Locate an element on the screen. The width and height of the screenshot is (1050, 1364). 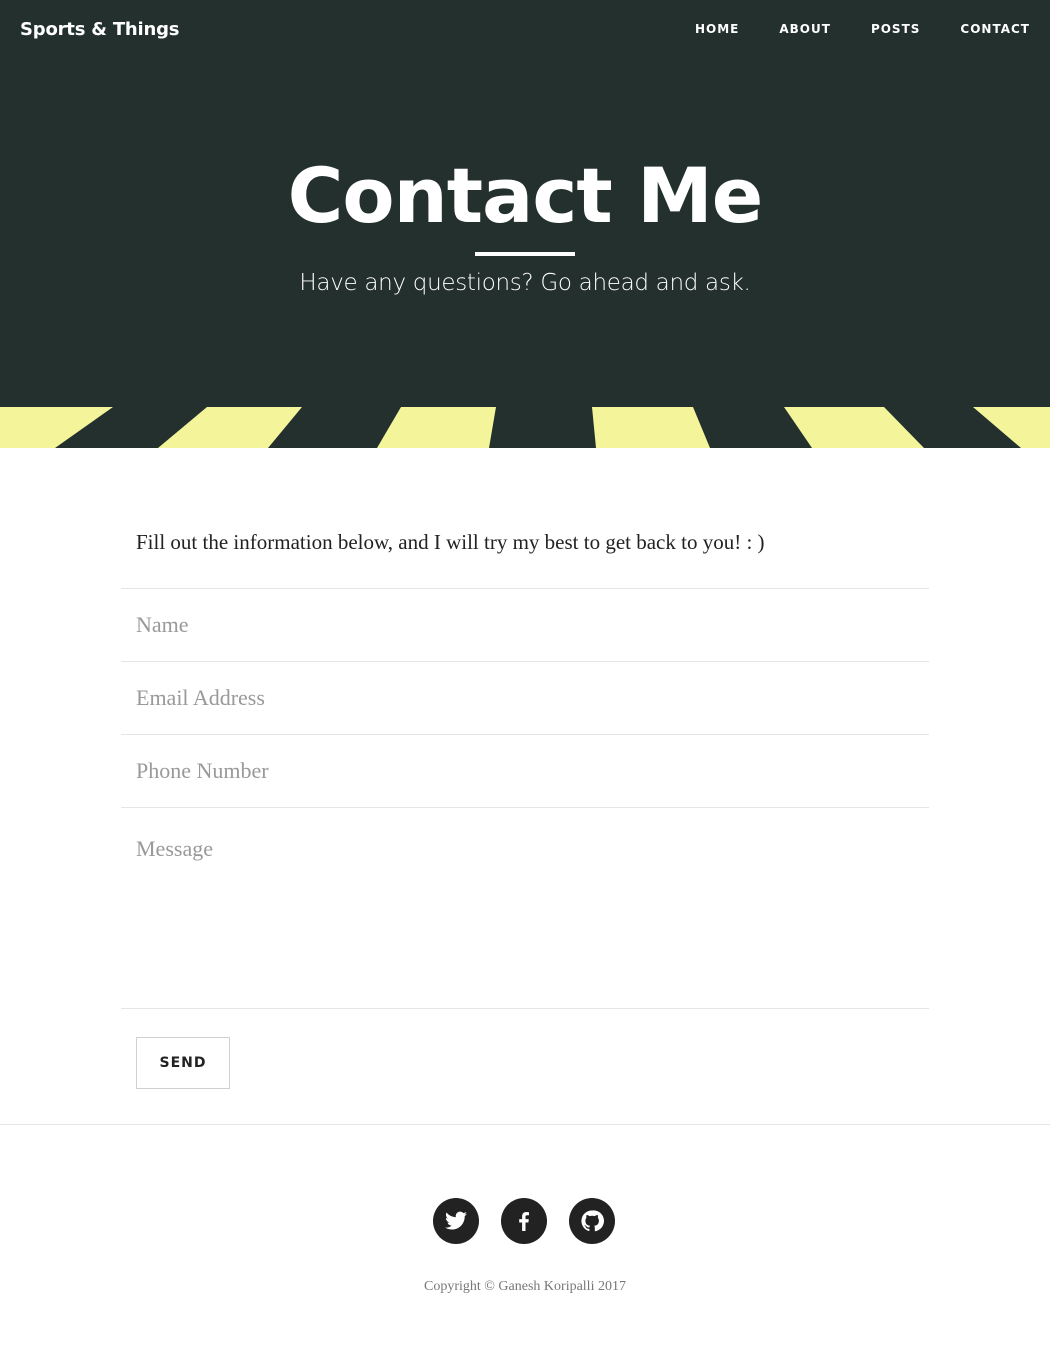
stripe-decoration is located at coordinates (525, 427).